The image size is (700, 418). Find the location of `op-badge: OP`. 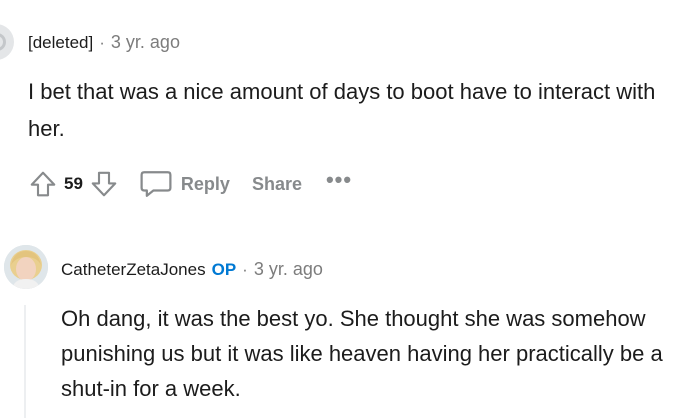

op-badge: OP is located at coordinates (224, 269).